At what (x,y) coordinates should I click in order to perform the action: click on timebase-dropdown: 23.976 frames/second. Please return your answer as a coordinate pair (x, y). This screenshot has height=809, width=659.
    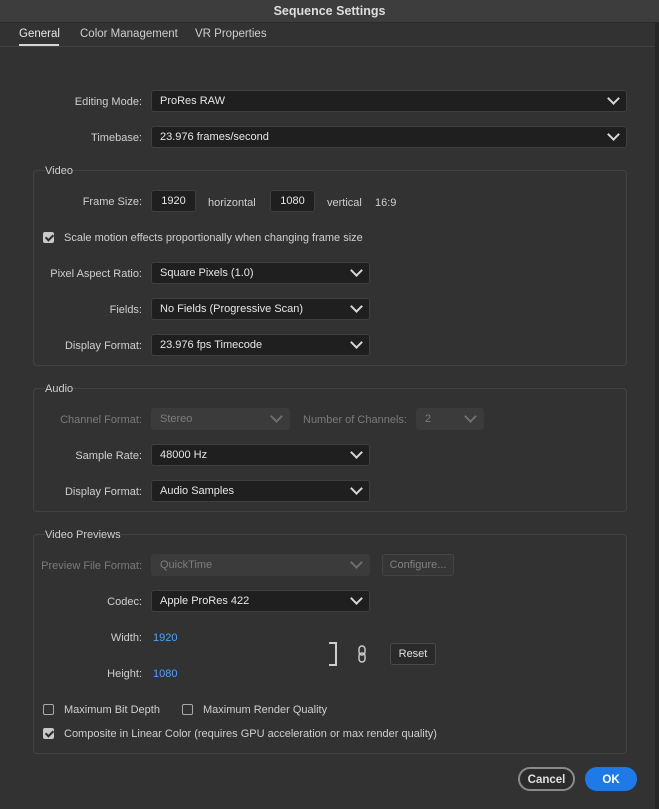
    Looking at the image, I should click on (389, 137).